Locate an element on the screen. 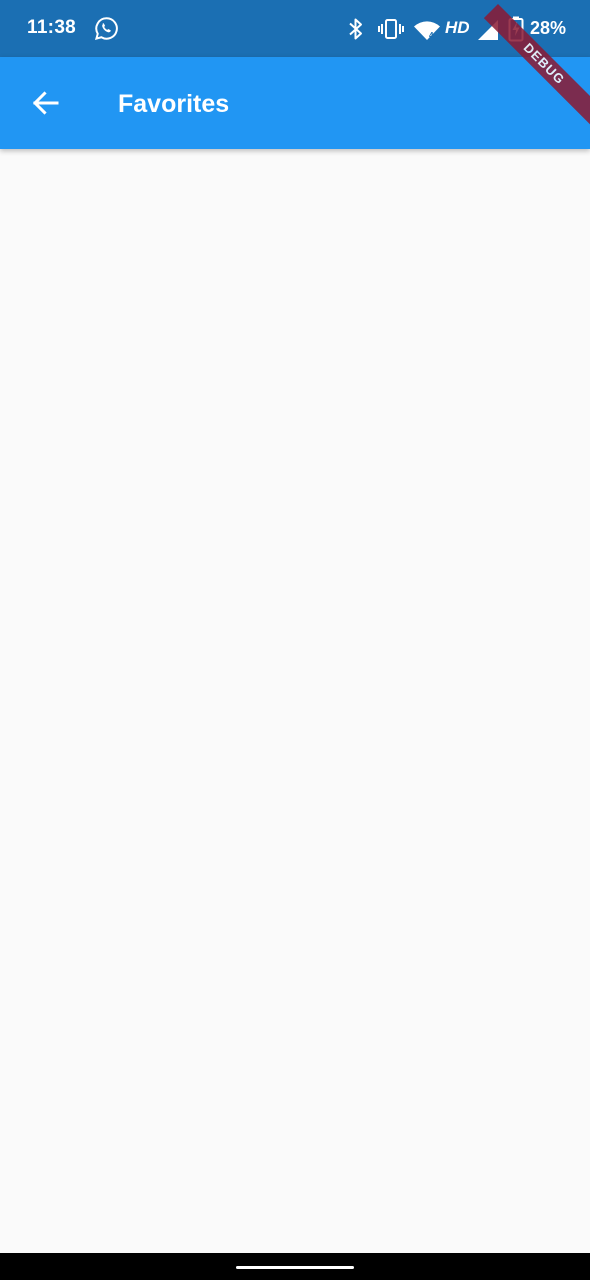 The height and width of the screenshot is (1280, 590). svg-text: 4 is located at coordinates (431, 35).